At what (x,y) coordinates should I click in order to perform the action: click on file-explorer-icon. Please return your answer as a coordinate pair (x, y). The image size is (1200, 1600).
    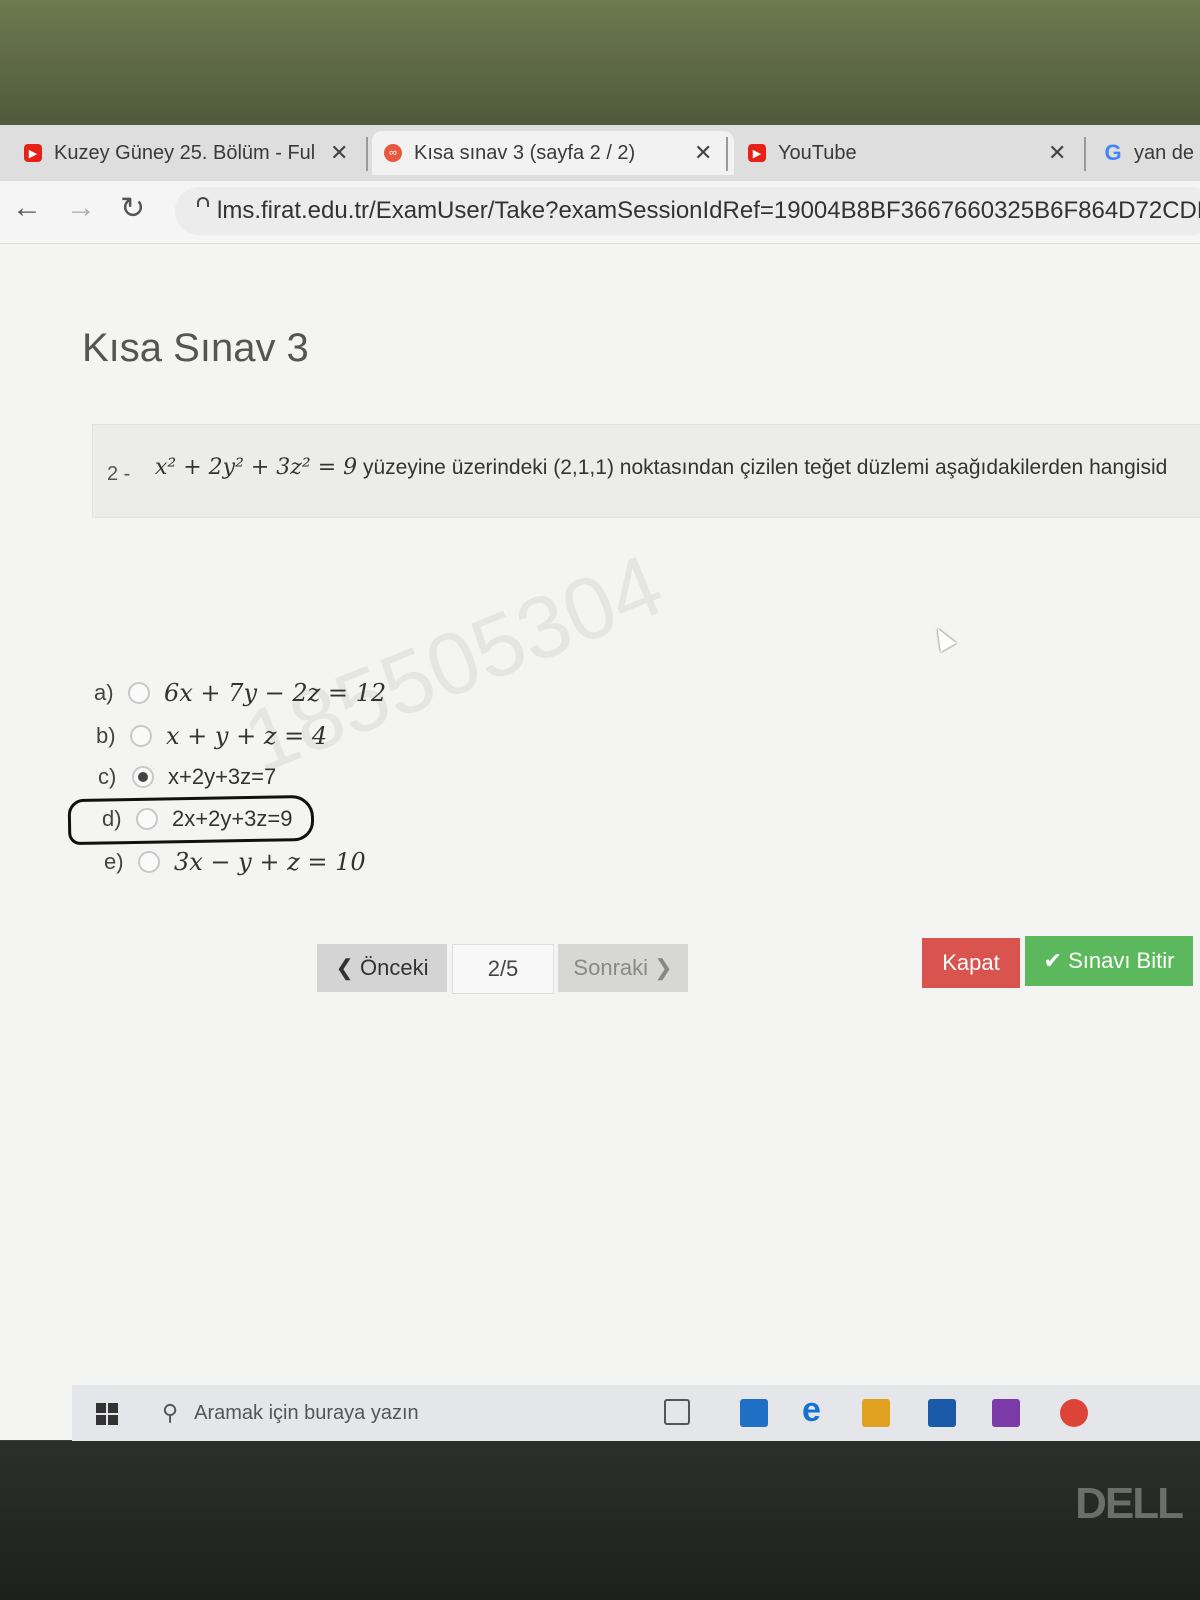
    Looking at the image, I should click on (754, 1413).